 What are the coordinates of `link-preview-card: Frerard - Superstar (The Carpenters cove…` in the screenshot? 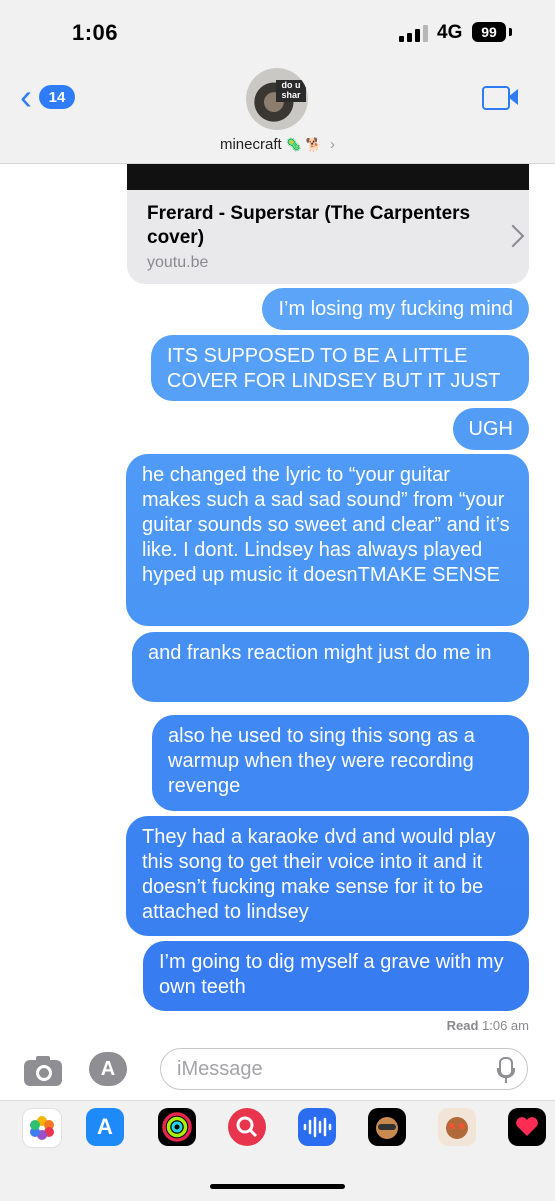 It's located at (328, 224).